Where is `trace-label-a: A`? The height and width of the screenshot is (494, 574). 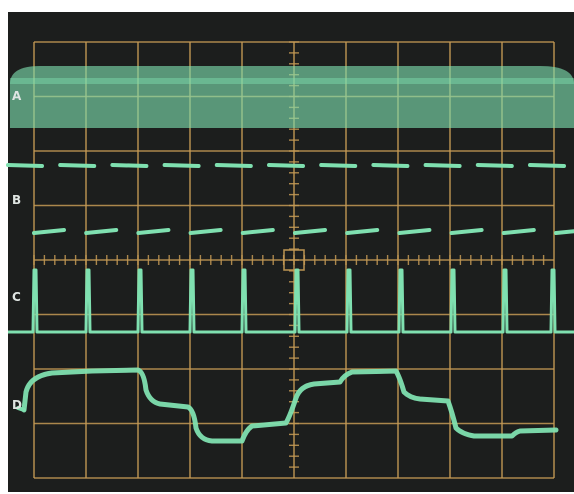
trace-label-a: A is located at coordinates (17, 96).